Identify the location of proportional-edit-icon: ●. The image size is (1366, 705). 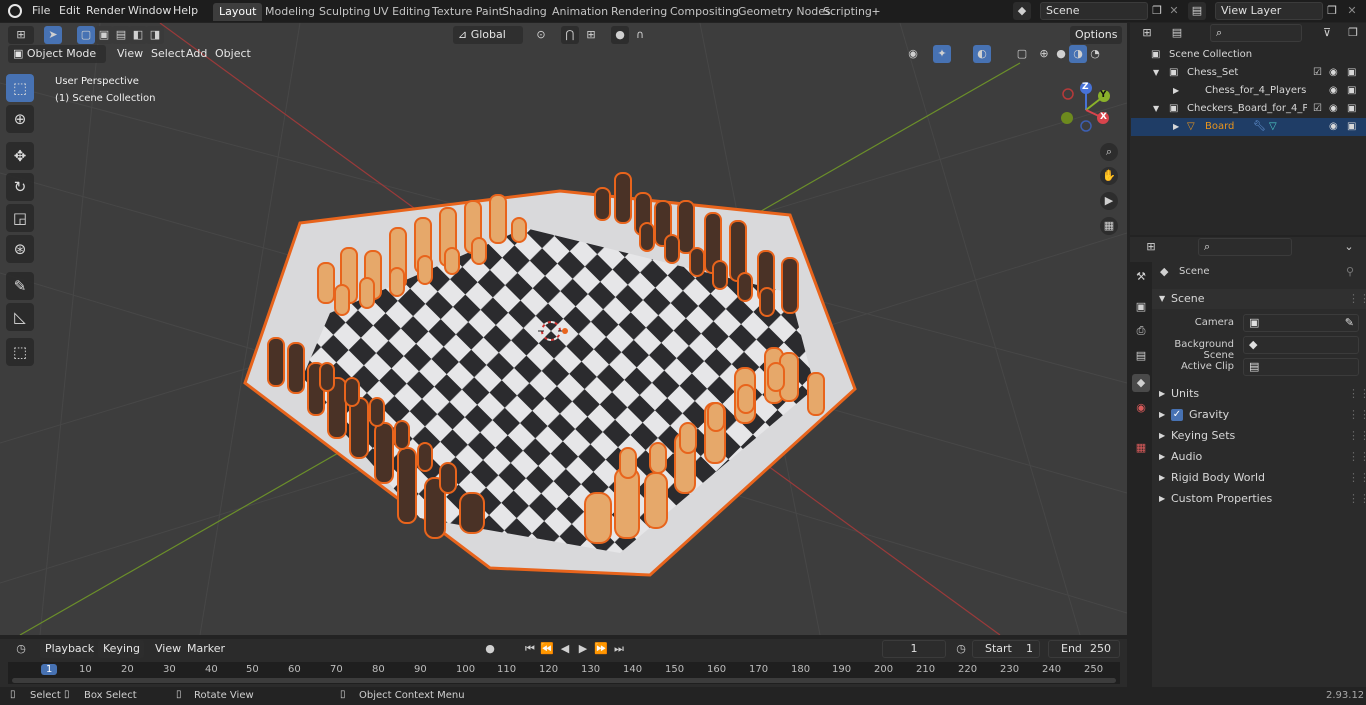
(620, 35).